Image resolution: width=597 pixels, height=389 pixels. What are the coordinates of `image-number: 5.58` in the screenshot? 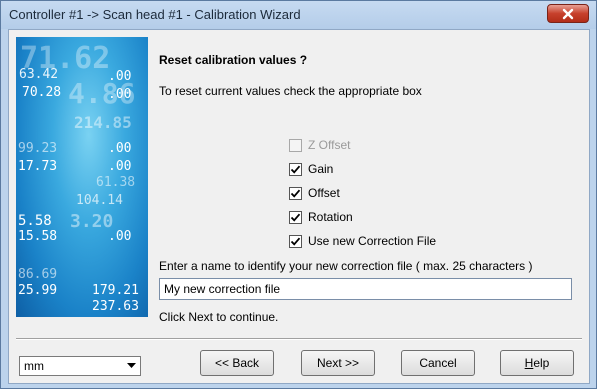 It's located at (35, 221).